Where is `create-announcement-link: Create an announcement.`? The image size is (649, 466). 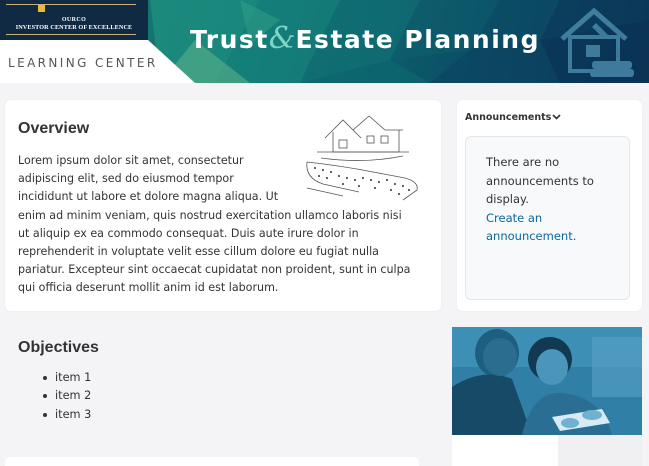
create-announcement-link: Create an announcement. is located at coordinates (549, 227).